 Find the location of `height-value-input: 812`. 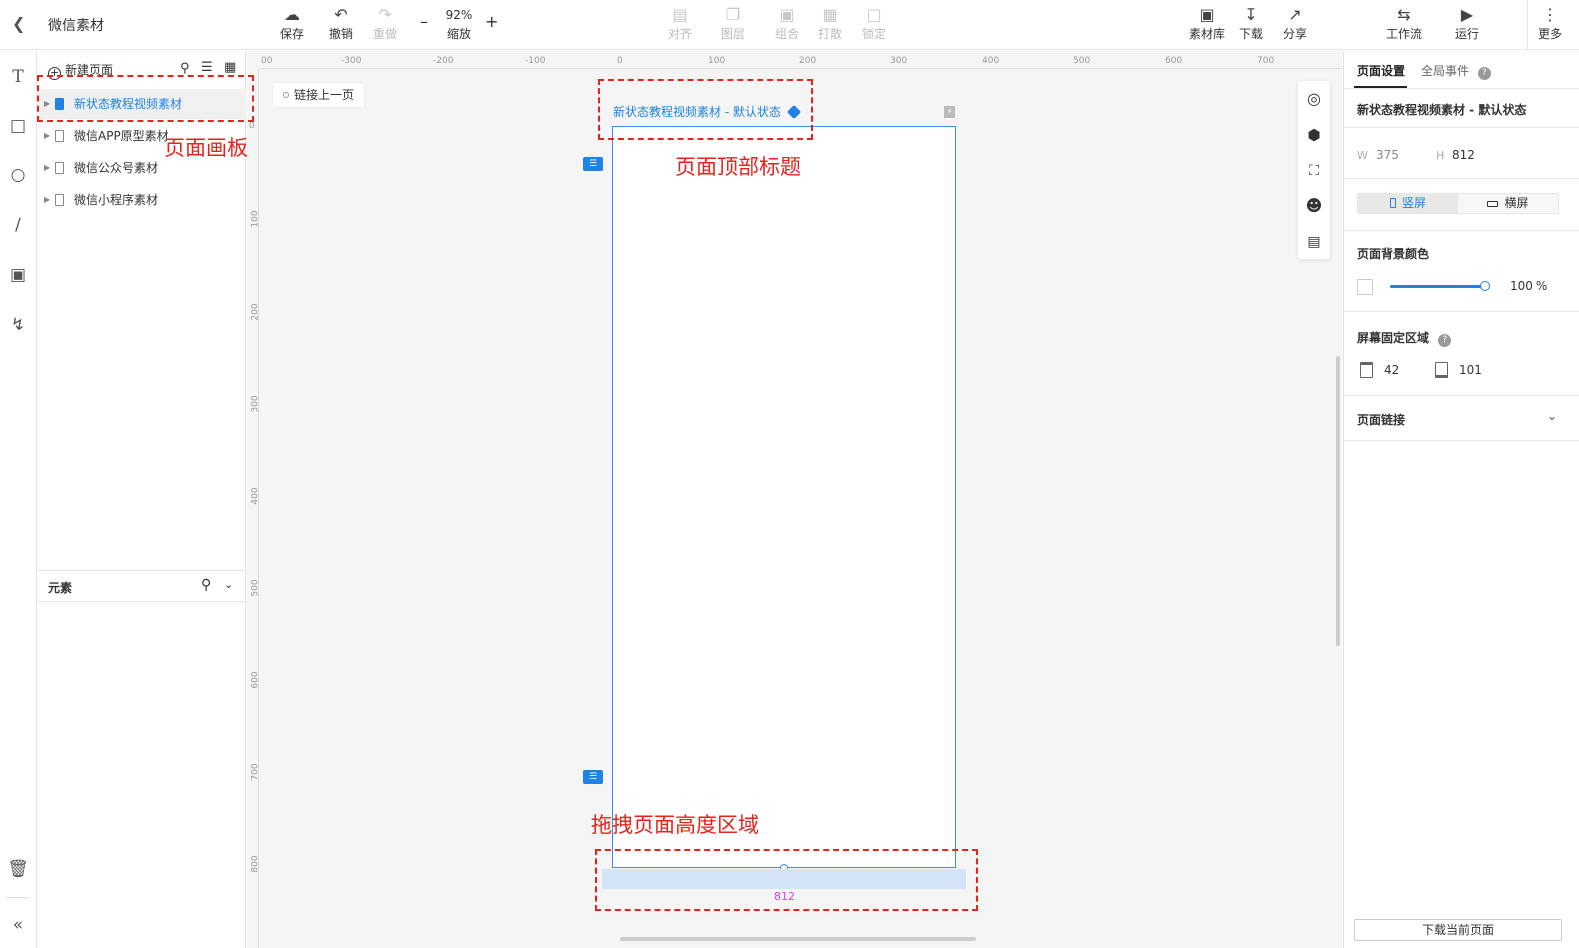

height-value-input: 812 is located at coordinates (1463, 155).